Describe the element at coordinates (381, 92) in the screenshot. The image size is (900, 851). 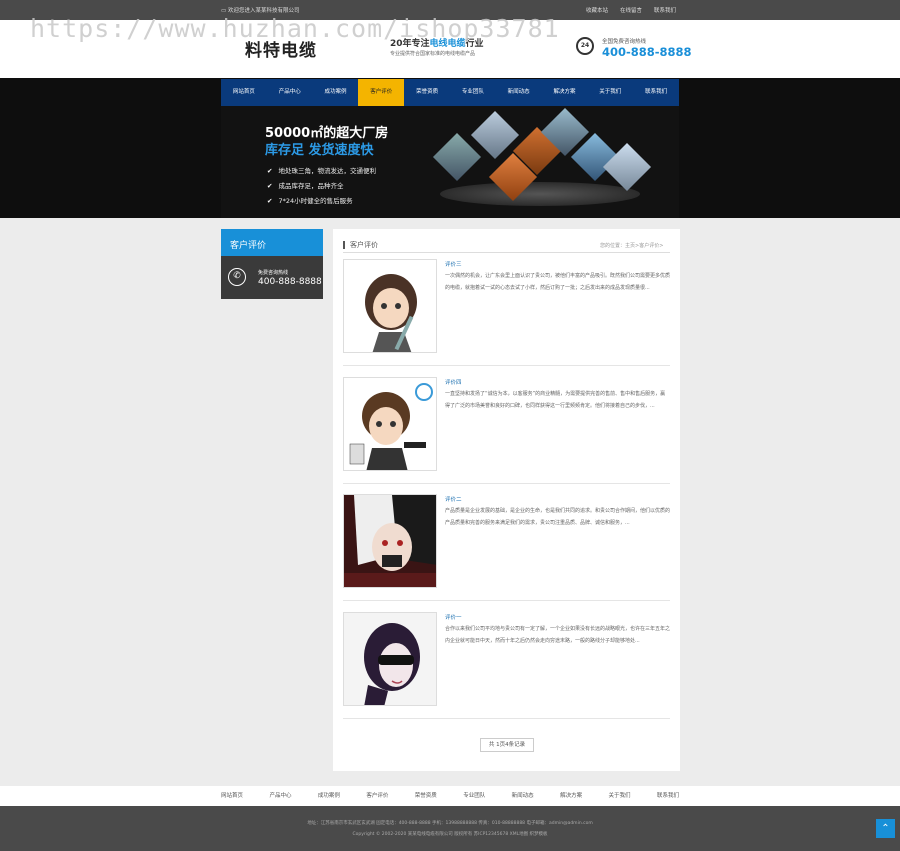
I see `nav-item-reviews: 客户评价` at that location.